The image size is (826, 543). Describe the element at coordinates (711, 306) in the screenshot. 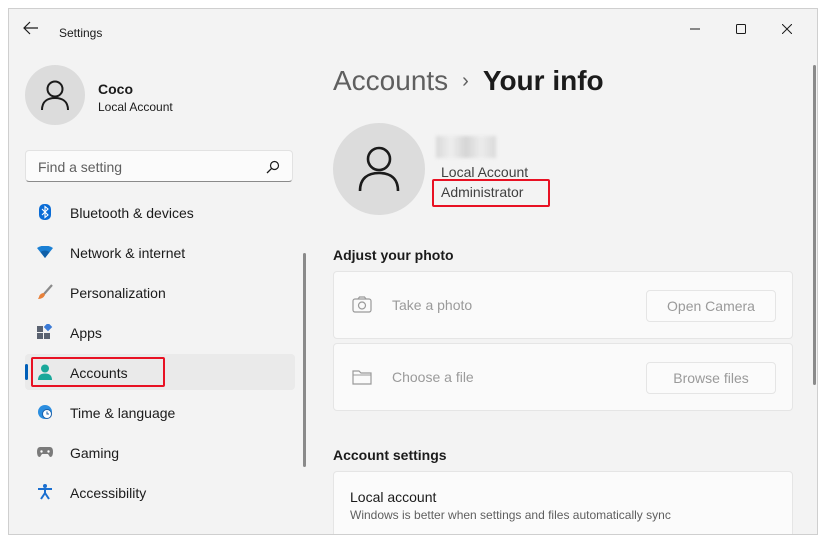

I see `open-camera-button: Open Camera` at that location.